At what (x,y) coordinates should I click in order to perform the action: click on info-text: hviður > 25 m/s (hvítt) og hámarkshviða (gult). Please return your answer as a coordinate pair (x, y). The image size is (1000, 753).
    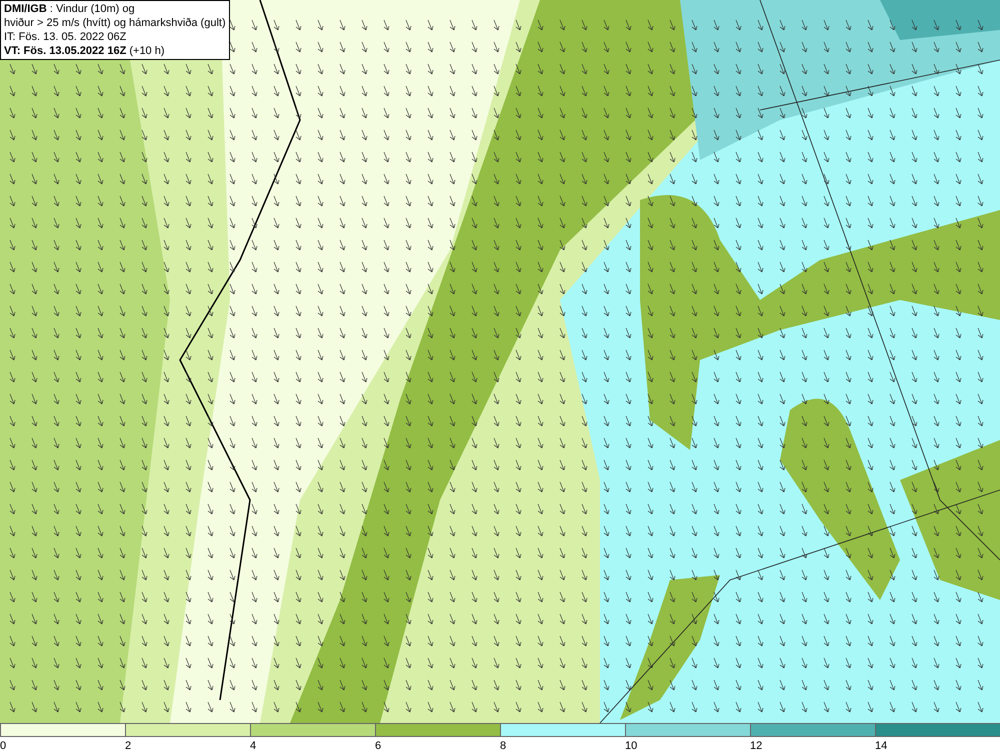
    Looking at the image, I should click on (115, 23).